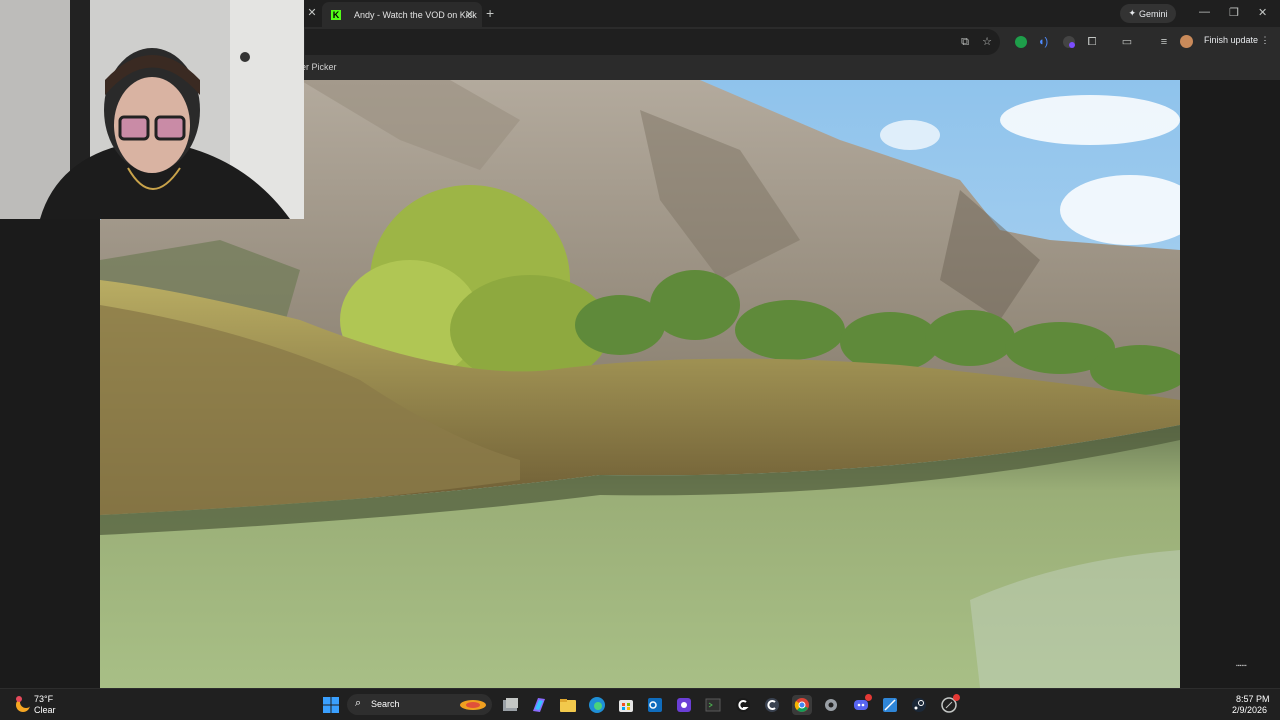 This screenshot has height=720, width=1280. Describe the element at coordinates (510, 705) in the screenshot. I see `task-view-icon` at that location.